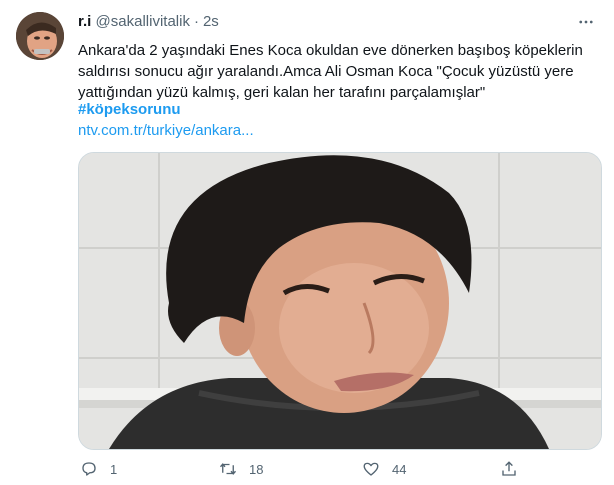 The image size is (614, 485). I want to click on like-count: 44, so click(399, 469).